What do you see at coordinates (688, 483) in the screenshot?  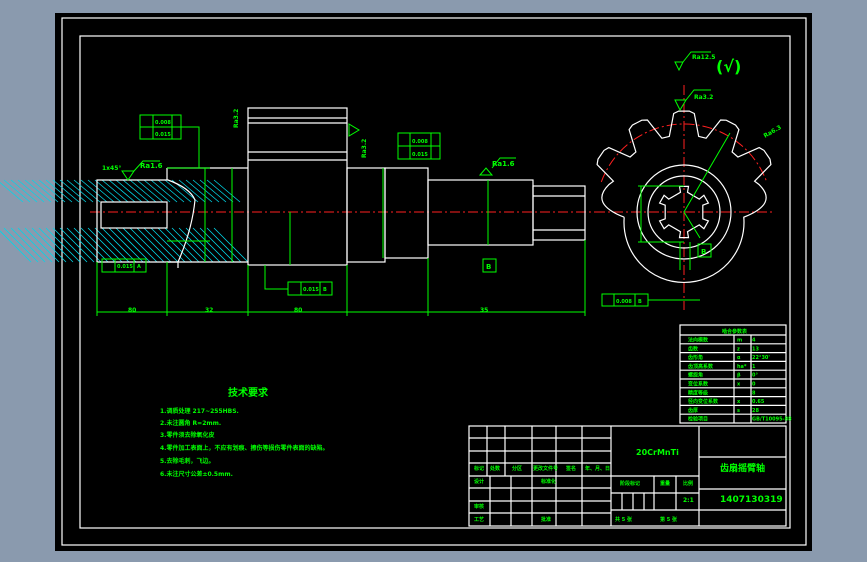 I see `svg-text: 比例` at bounding box center [688, 483].